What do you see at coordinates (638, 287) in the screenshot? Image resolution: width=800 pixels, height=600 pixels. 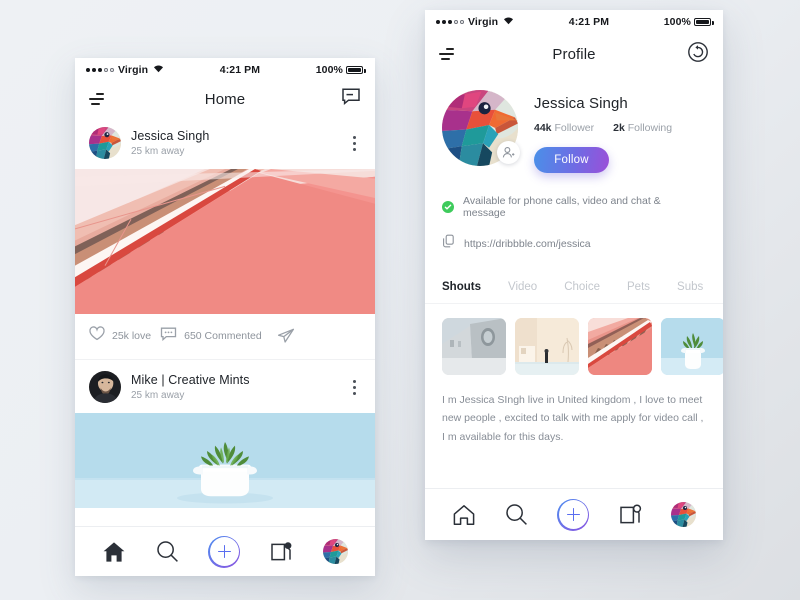 I see `tab-pets: Pets` at bounding box center [638, 287].